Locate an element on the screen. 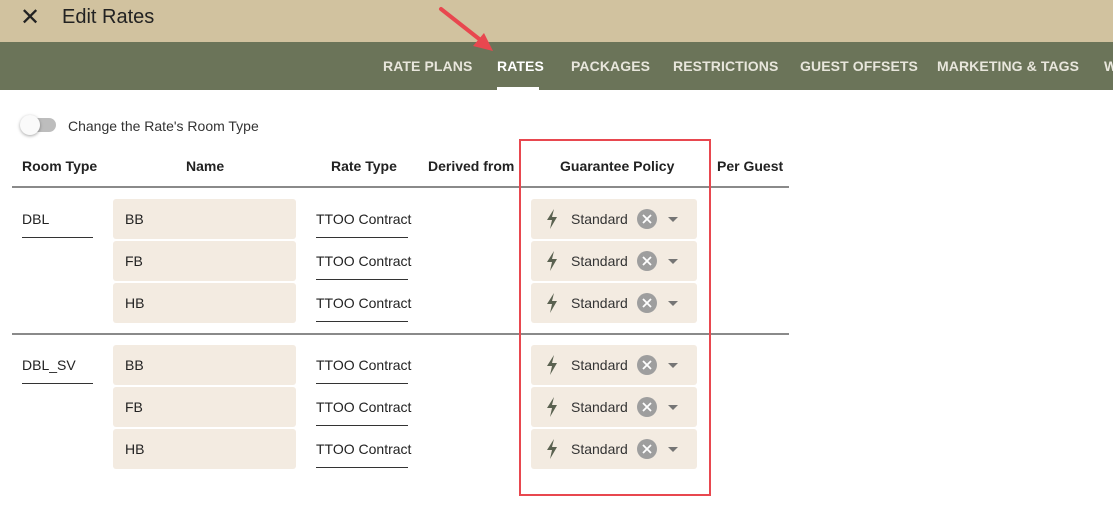  room-type-field: DBL is located at coordinates (35, 219).